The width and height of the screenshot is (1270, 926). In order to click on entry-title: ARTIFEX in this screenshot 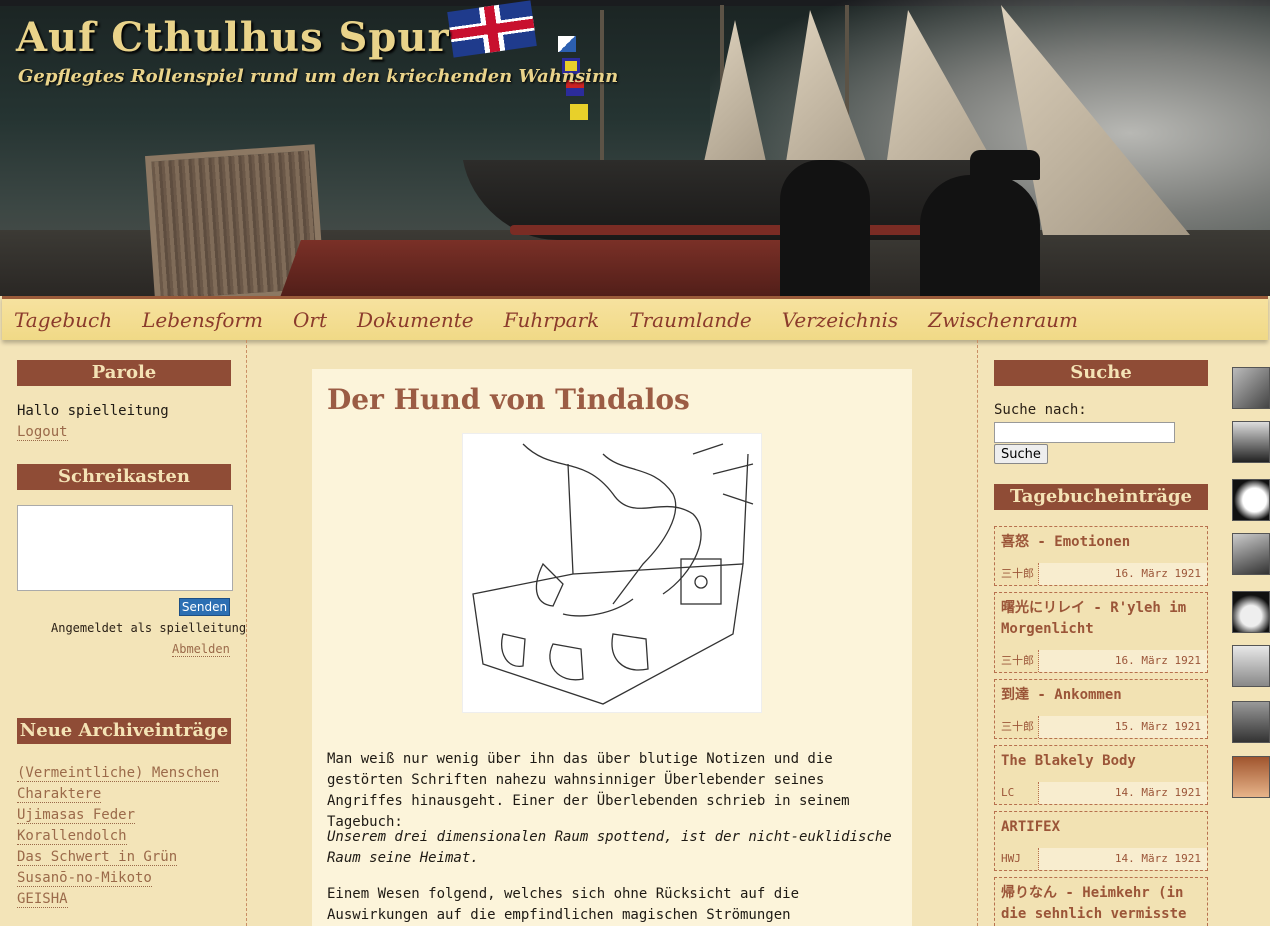, I will do `click(1101, 825)`.